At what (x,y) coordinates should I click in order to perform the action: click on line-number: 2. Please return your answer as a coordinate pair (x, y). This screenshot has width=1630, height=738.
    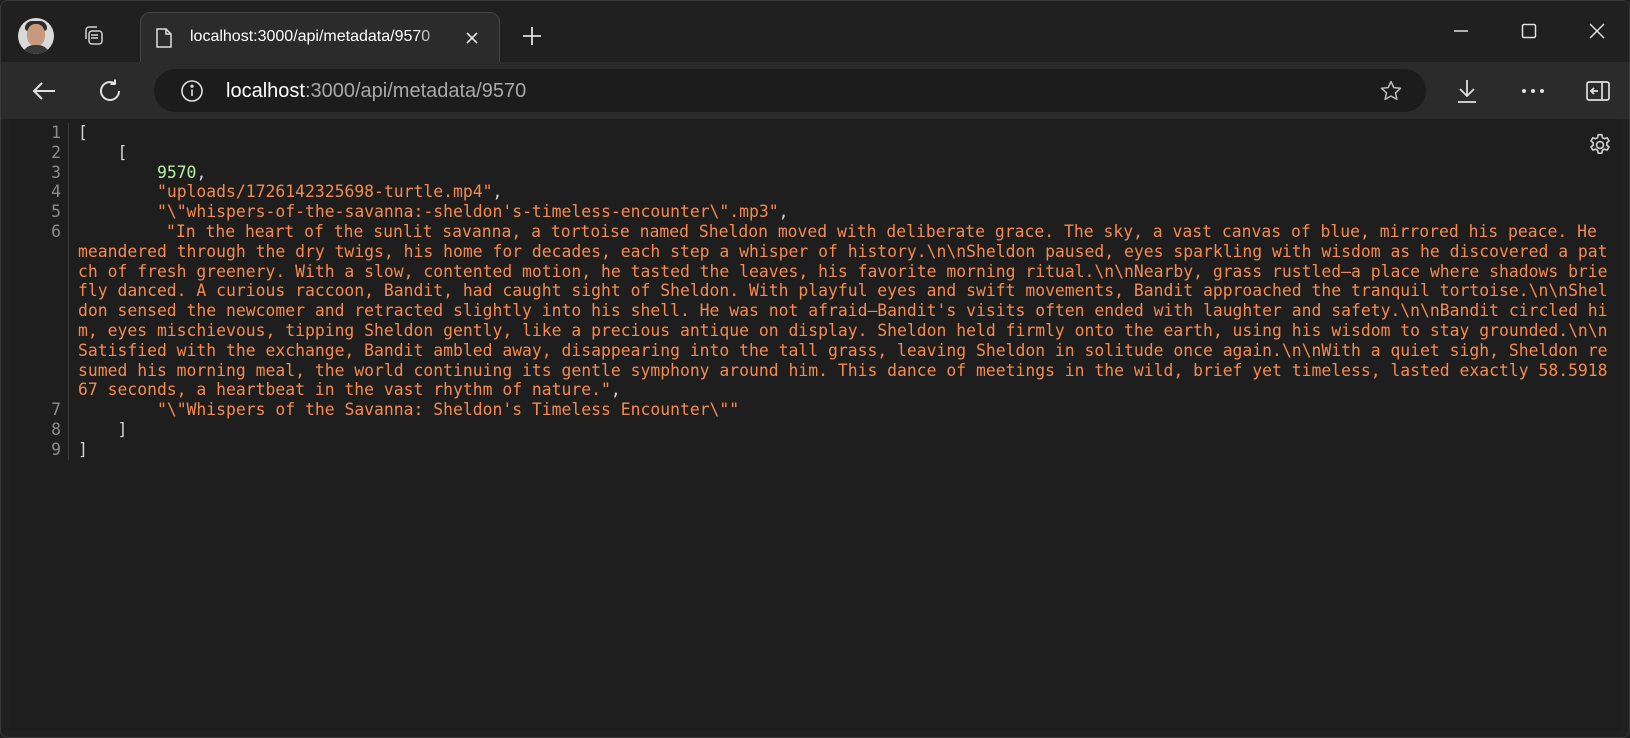
    Looking at the image, I should click on (39, 152).